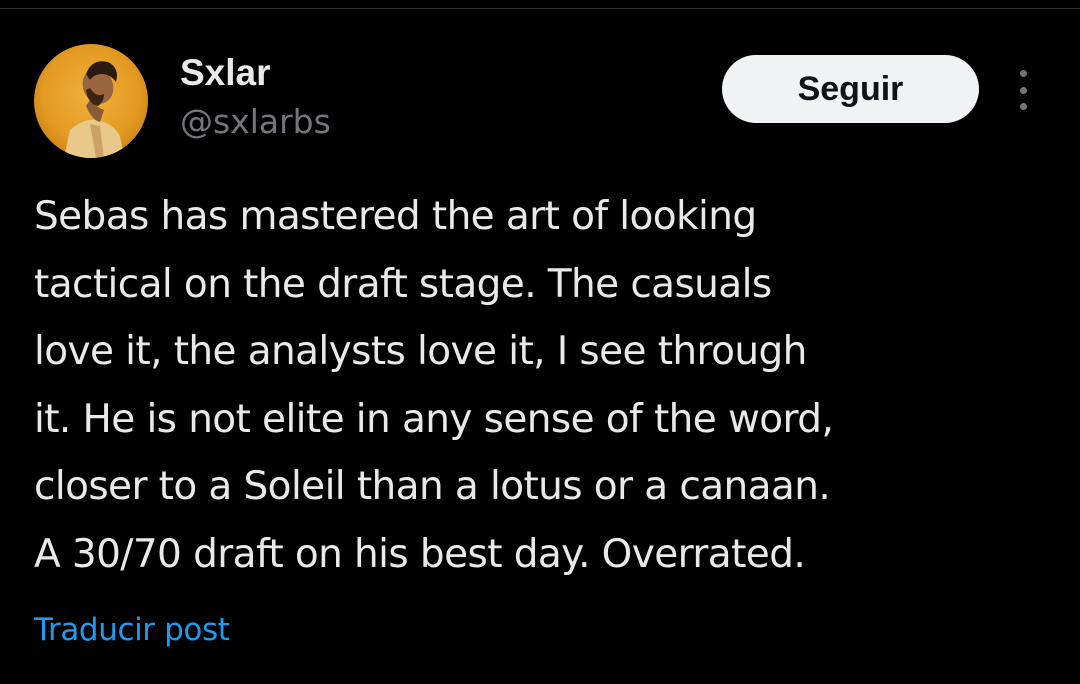  I want to click on post-text-line: Sebas has mastered the art of looking, so click(395, 216).